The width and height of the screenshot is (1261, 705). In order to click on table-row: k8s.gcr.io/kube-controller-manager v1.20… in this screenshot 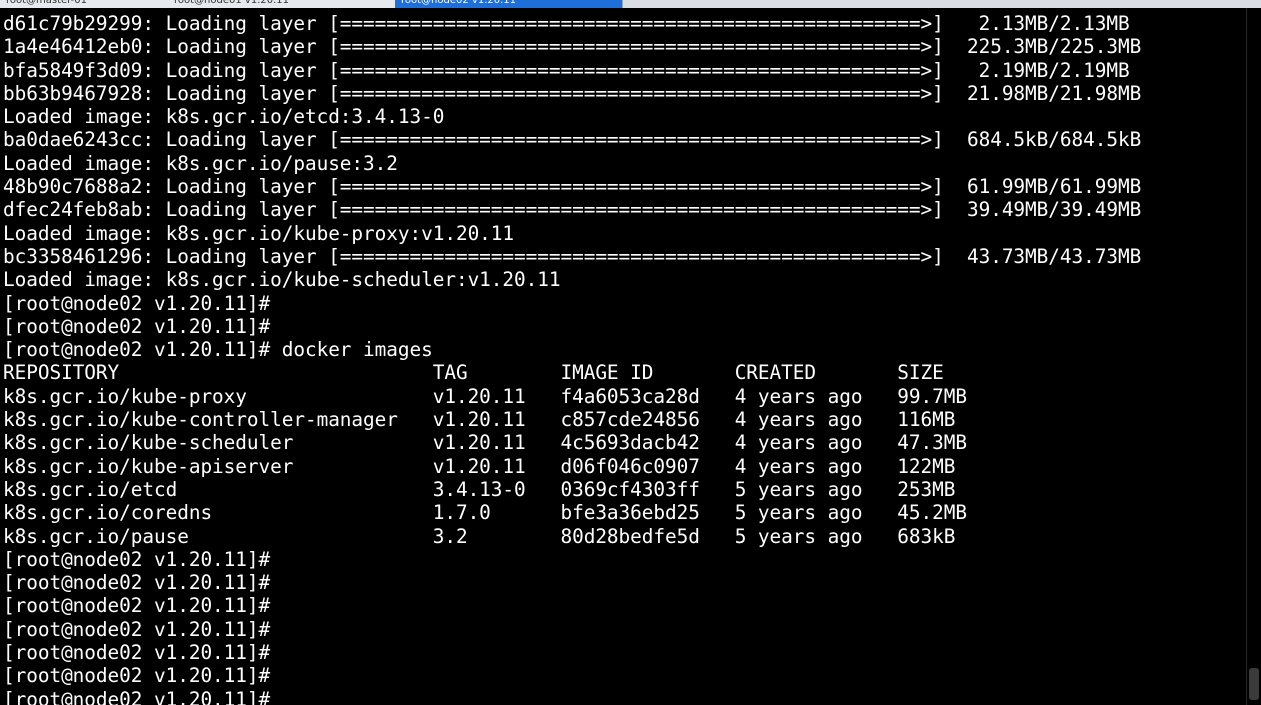, I will do `click(479, 420)`.